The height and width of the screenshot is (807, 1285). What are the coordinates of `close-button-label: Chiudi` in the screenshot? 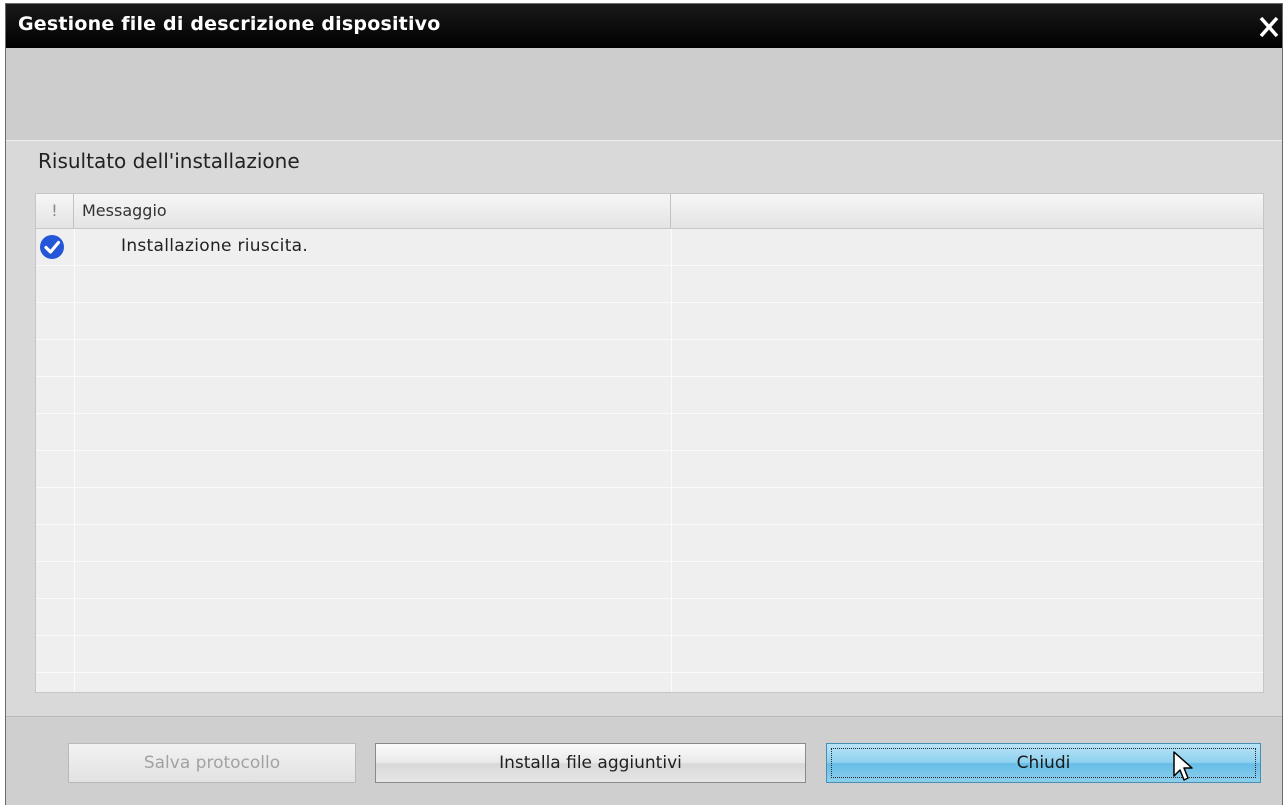 It's located at (1043, 763).